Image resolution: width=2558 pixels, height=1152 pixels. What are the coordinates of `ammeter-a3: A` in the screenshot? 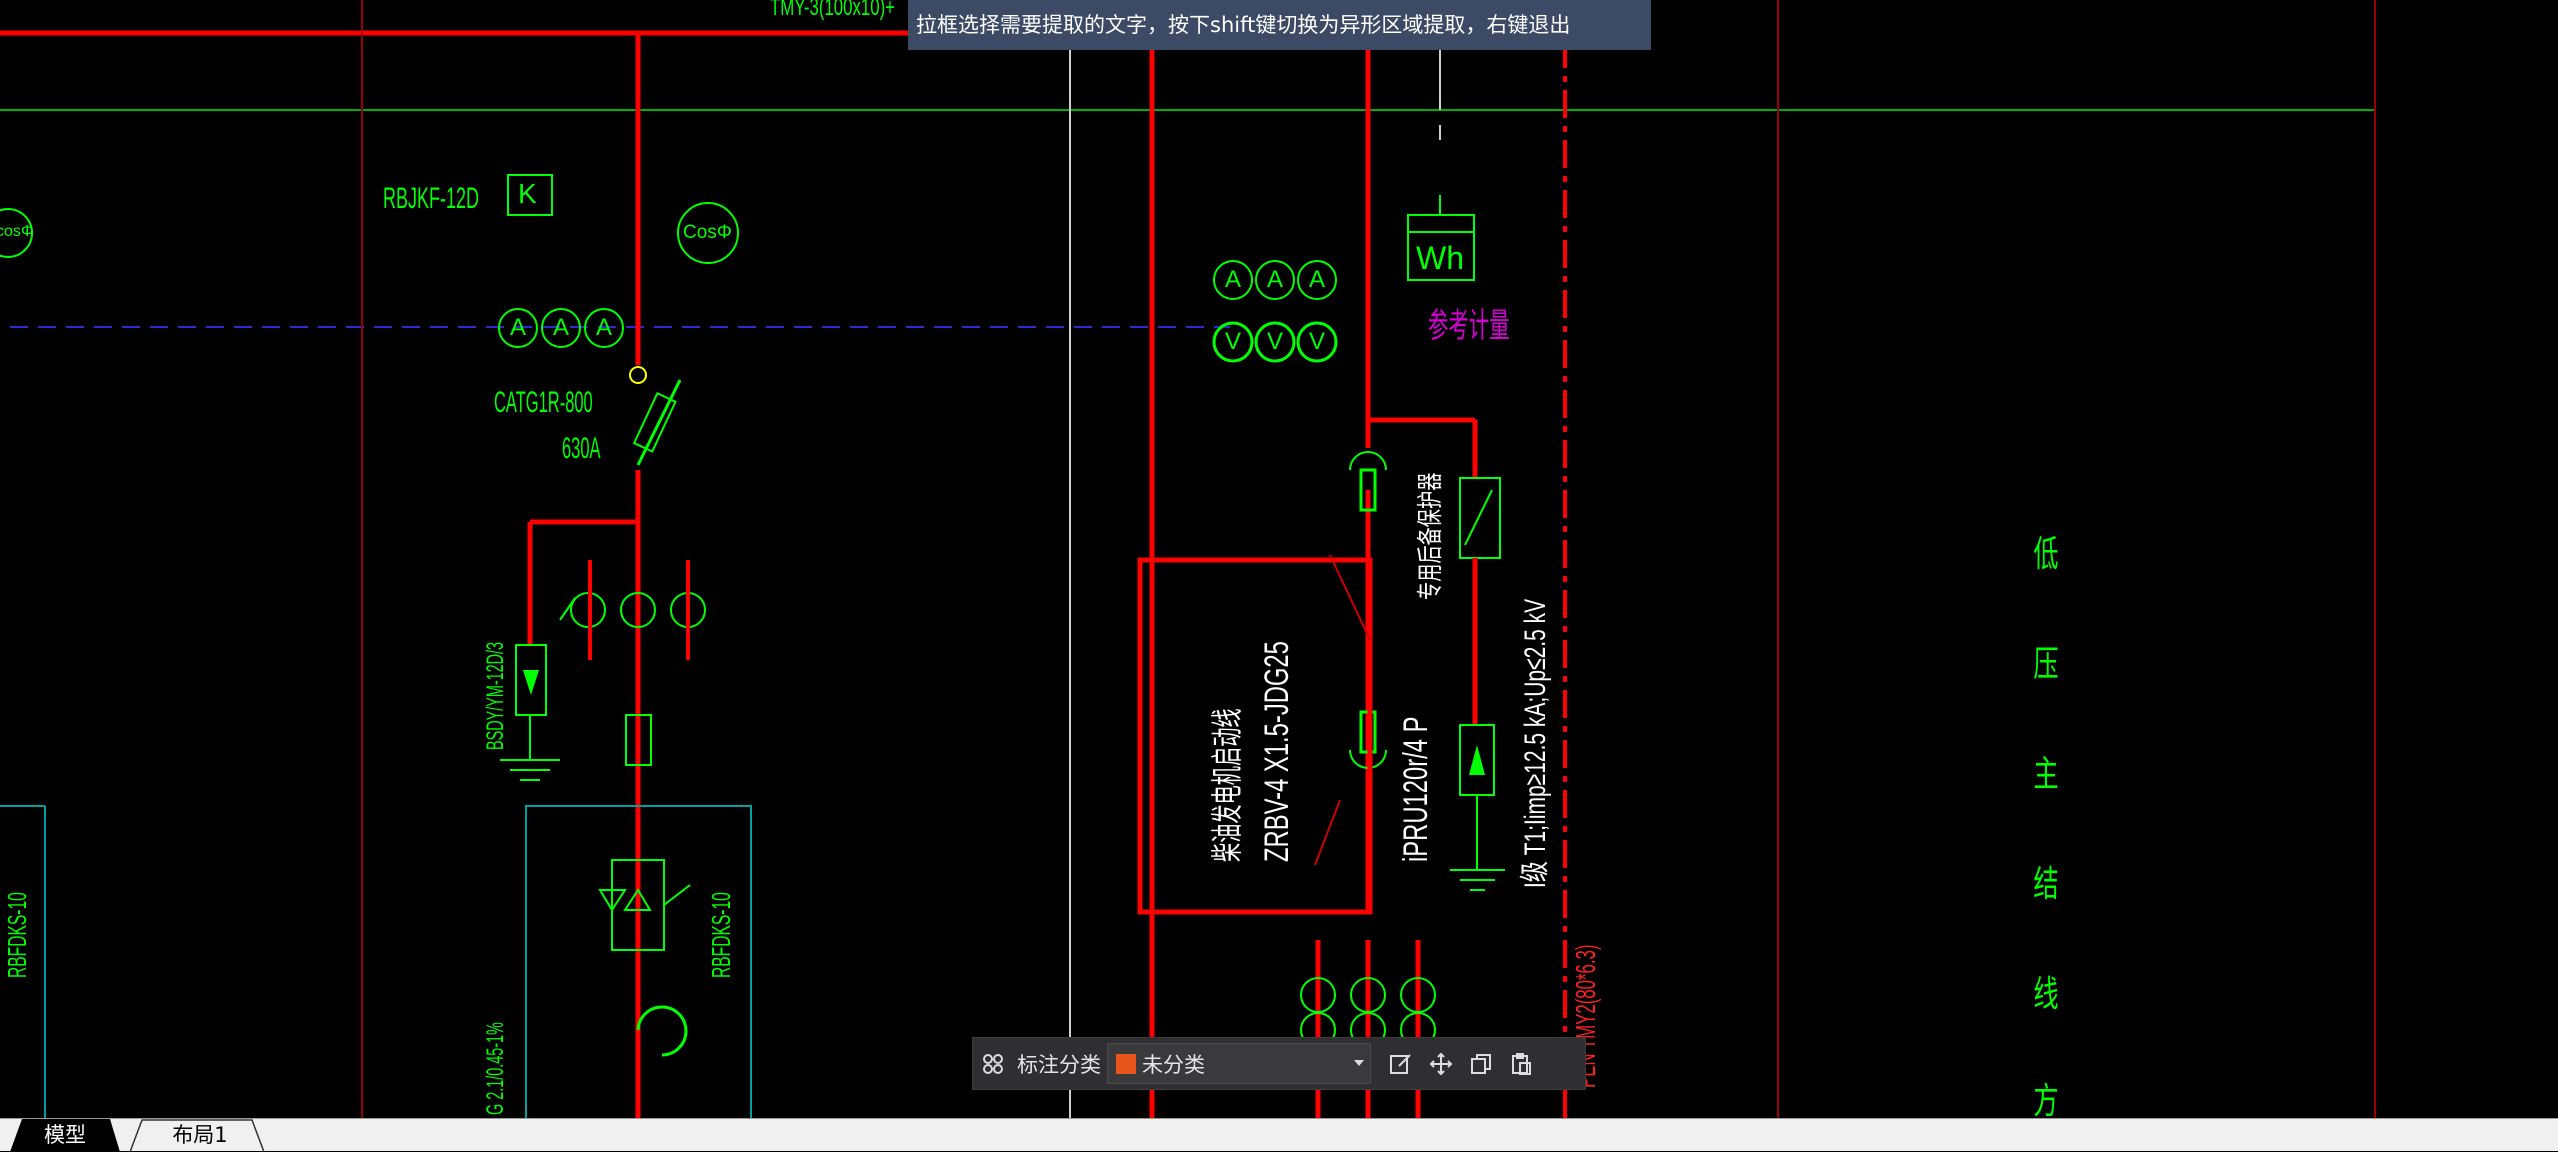 It's located at (604, 327).